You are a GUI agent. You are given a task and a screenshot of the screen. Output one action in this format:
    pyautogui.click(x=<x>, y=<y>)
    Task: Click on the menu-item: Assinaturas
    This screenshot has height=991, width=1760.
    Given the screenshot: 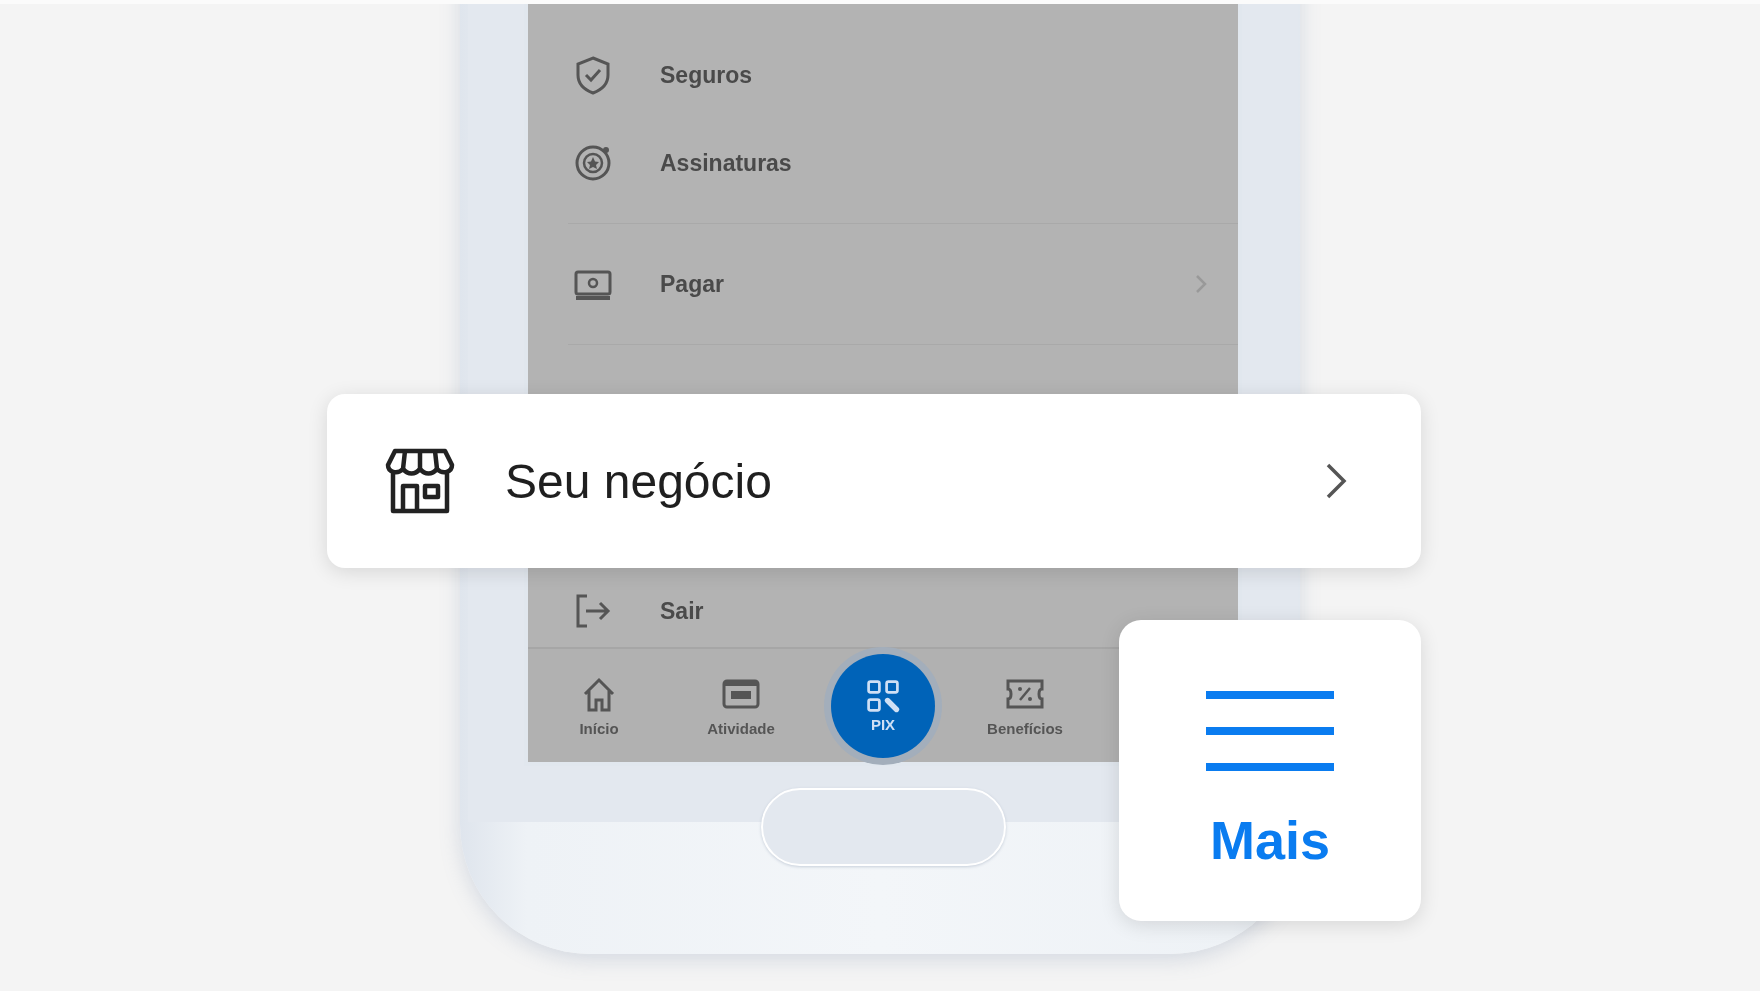 What is the action you would take?
    pyautogui.click(x=883, y=163)
    